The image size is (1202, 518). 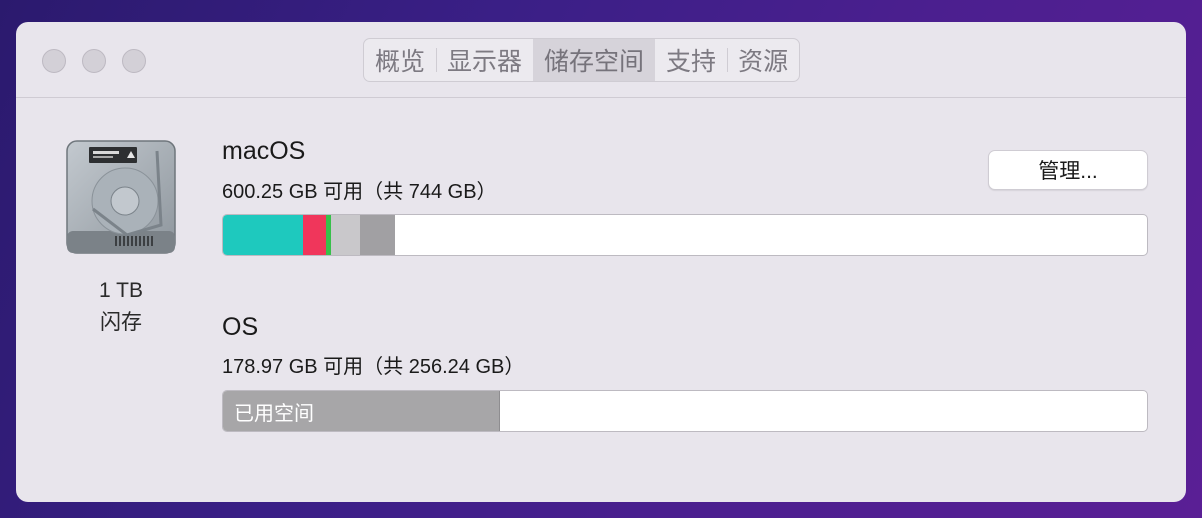 I want to click on close-icon, so click(x=54, y=61).